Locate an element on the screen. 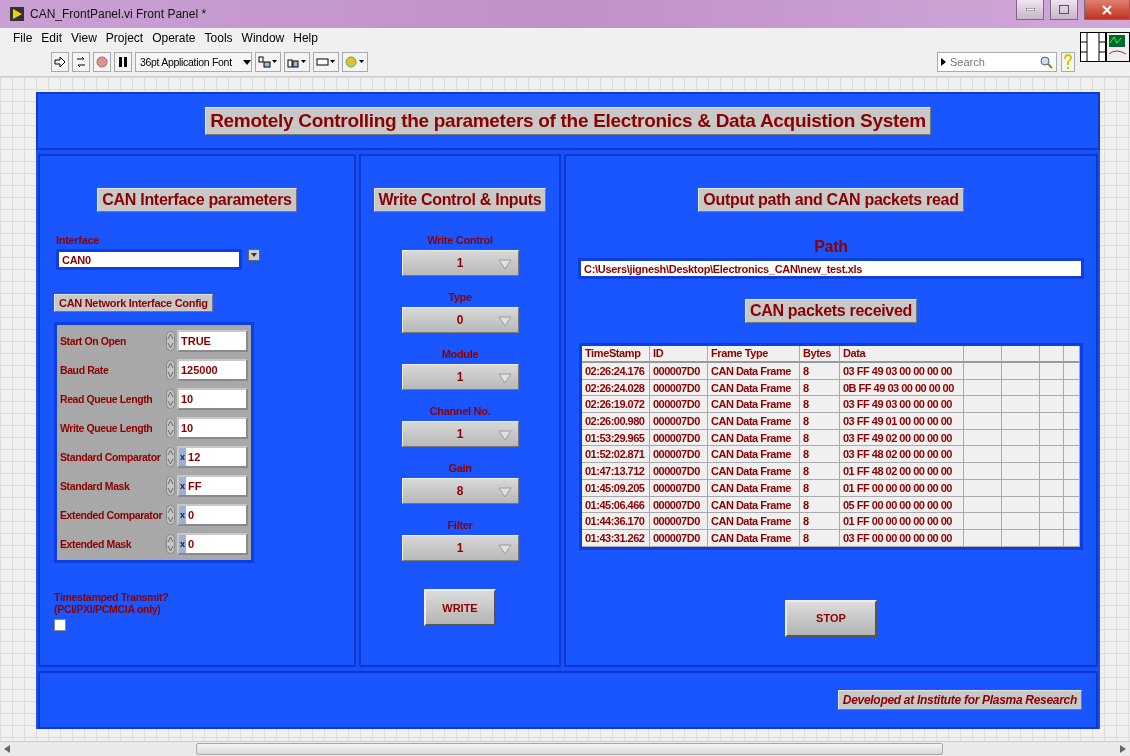 This screenshot has height=756, width=1130. arrow-icon is located at coordinates (60, 62).